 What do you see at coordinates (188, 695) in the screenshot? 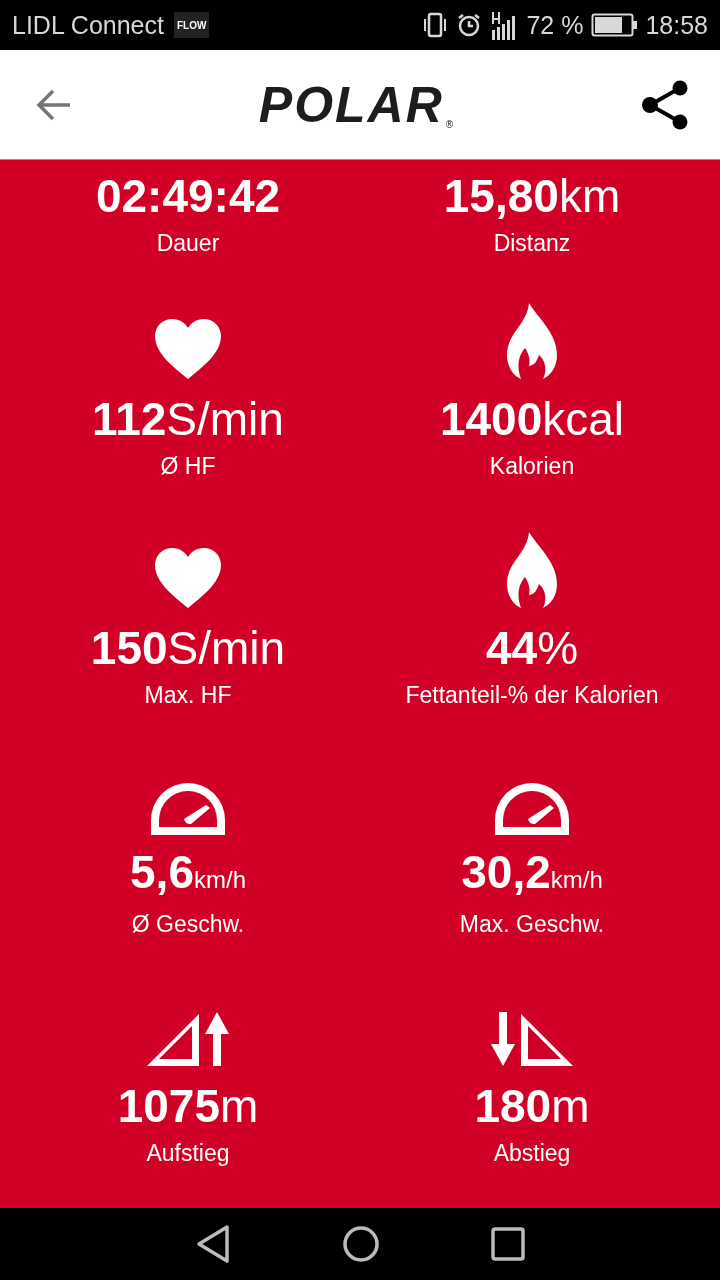
I see `stat-label: Max. HF` at bounding box center [188, 695].